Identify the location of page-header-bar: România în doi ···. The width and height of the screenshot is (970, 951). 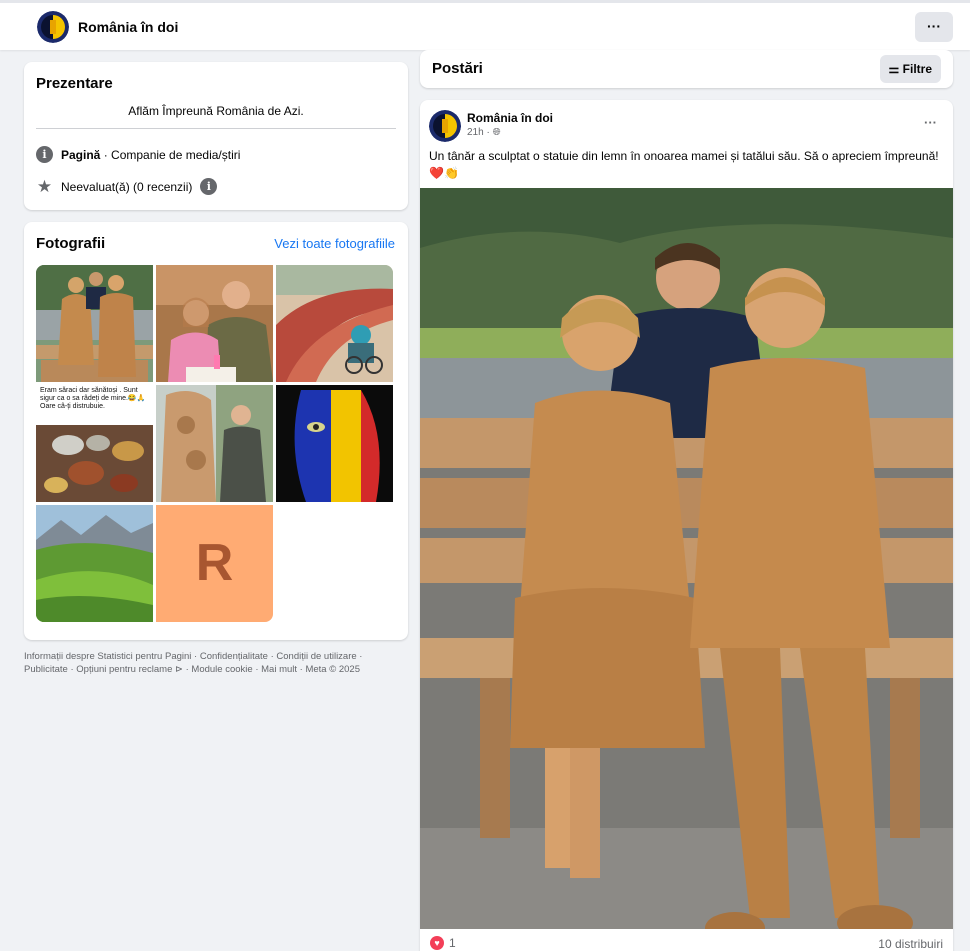
(485, 25).